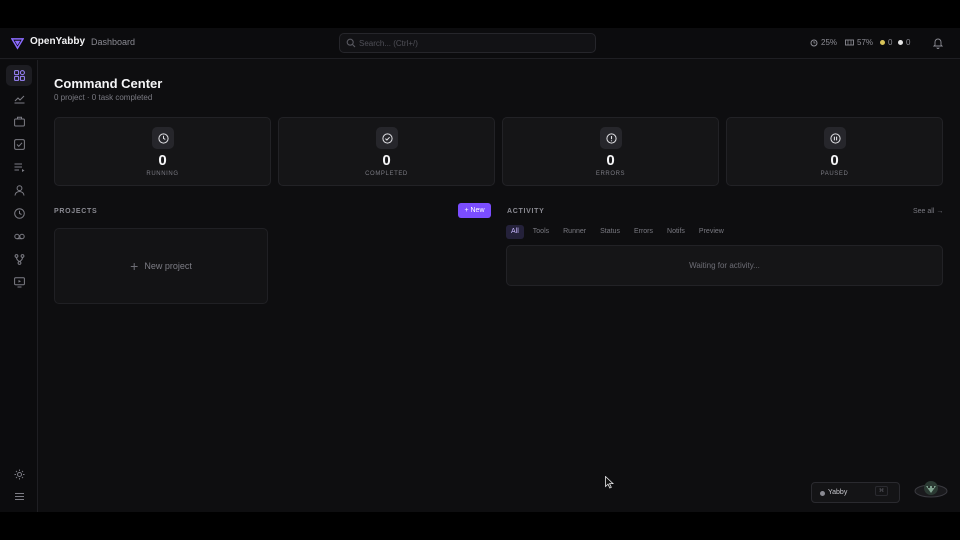  I want to click on sidebar-item-voice, so click(19, 236).